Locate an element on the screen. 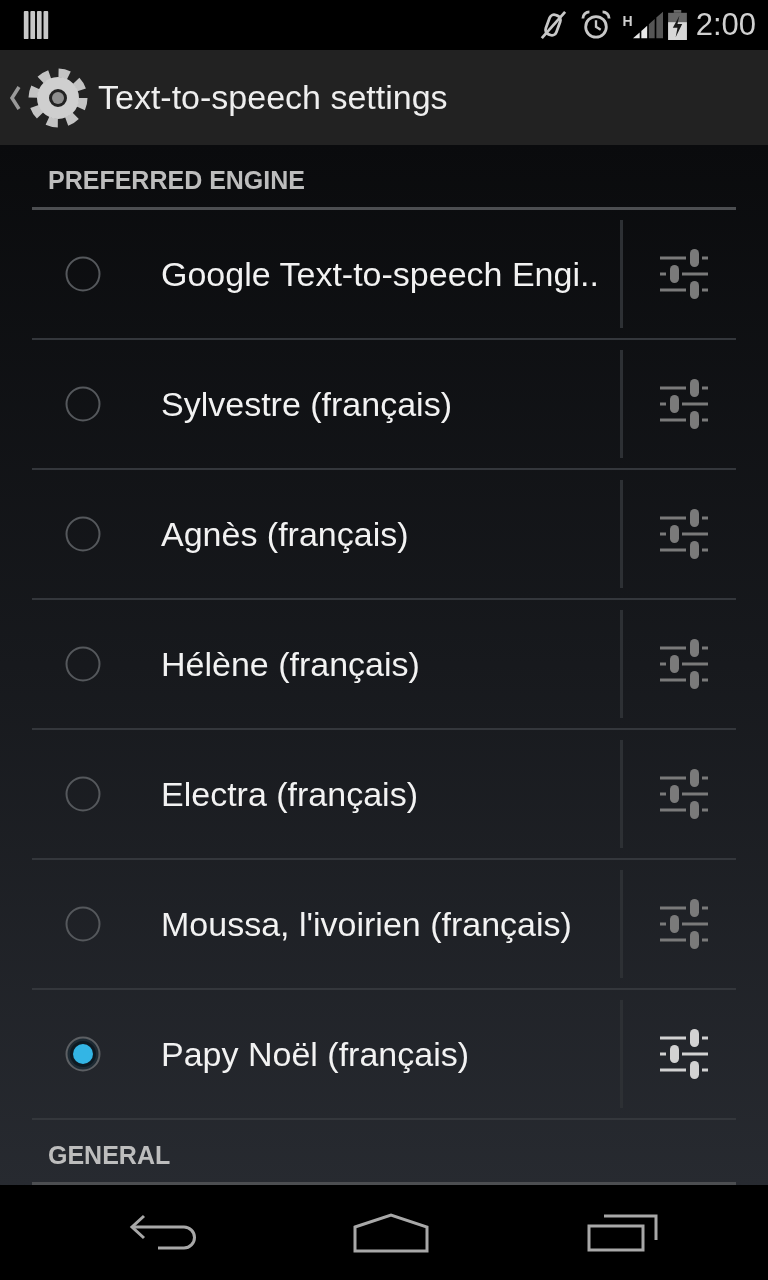  signal-icon is located at coordinates (647, 25).